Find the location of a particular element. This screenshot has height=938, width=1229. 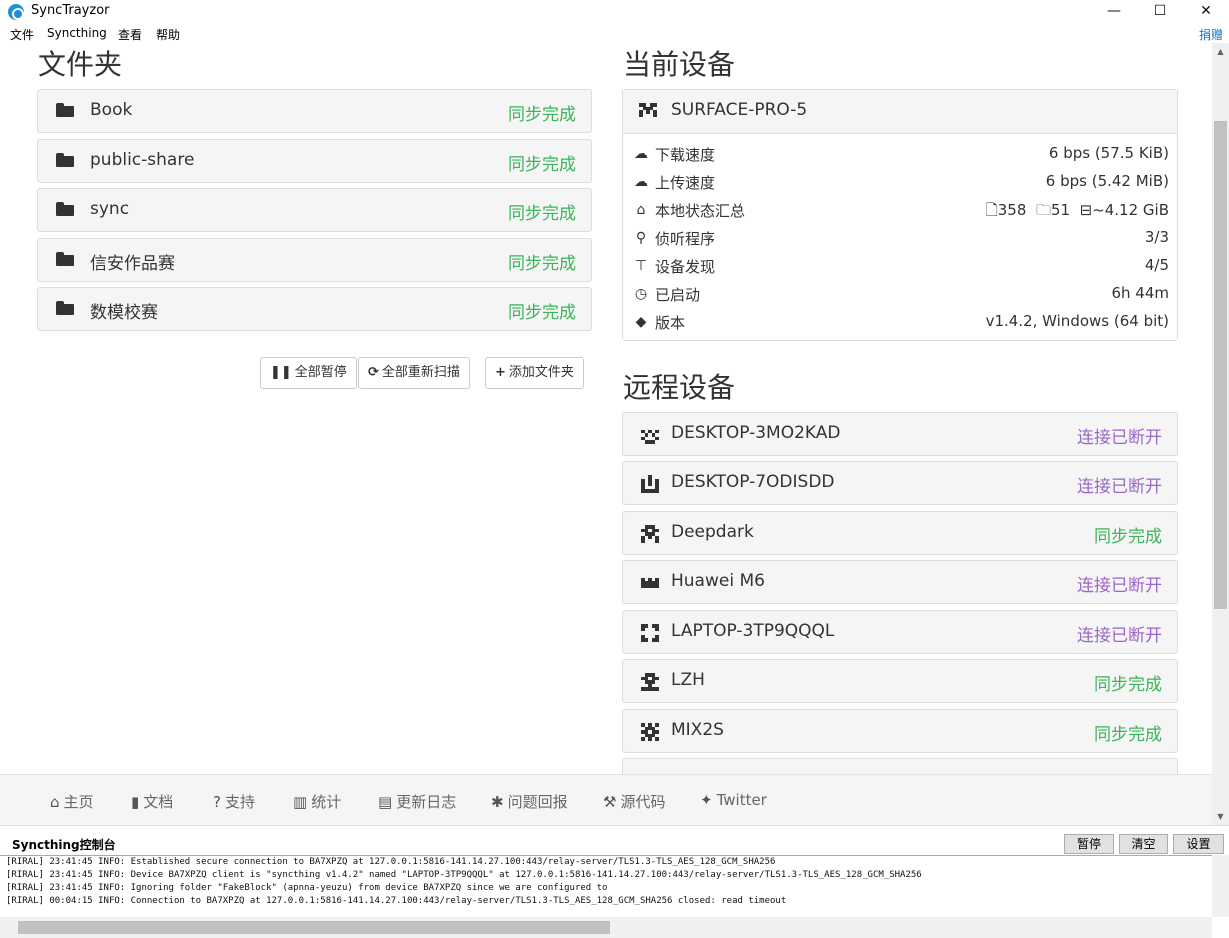

clock-icon: ◷ is located at coordinates (641, 294).